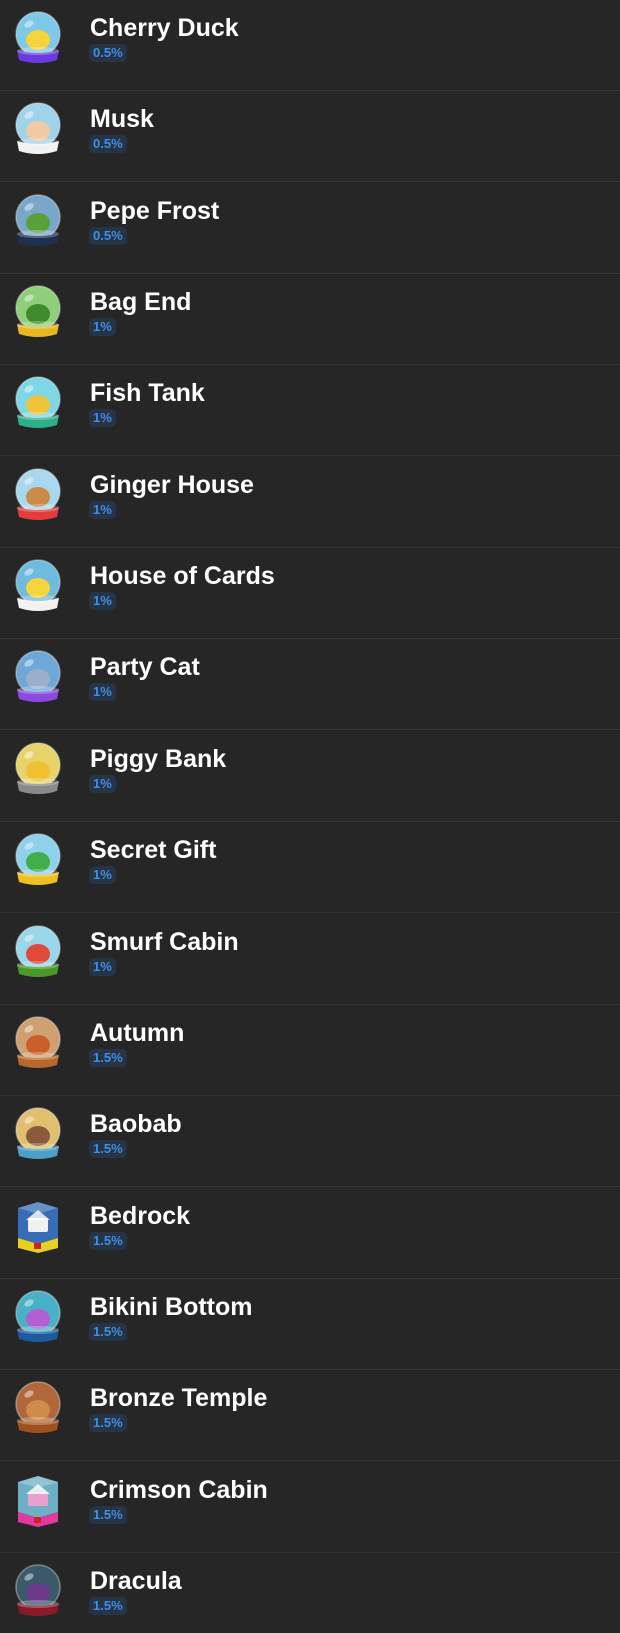 The height and width of the screenshot is (1633, 620). I want to click on gift-row: Bag End 1%, so click(310, 319).